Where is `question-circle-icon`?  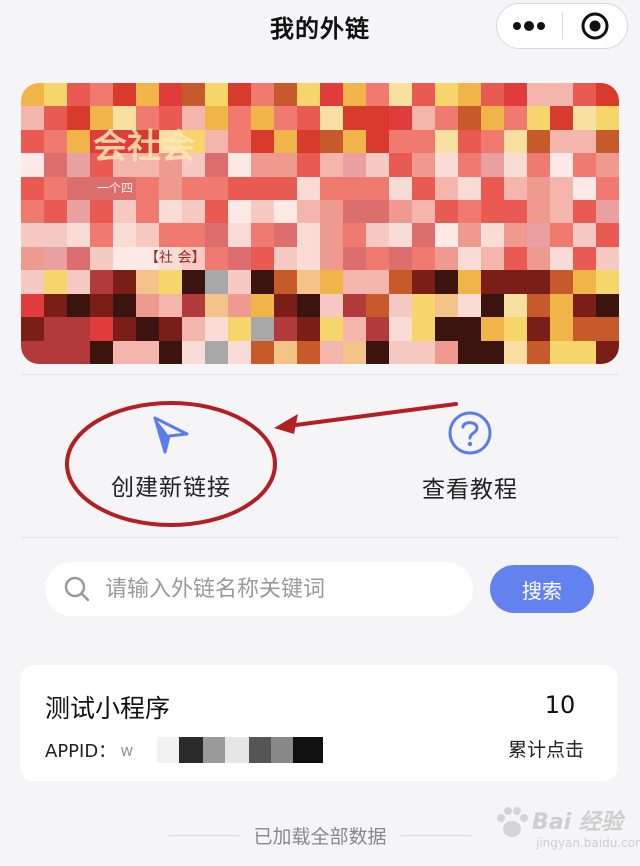
question-circle-icon is located at coordinates (470, 433).